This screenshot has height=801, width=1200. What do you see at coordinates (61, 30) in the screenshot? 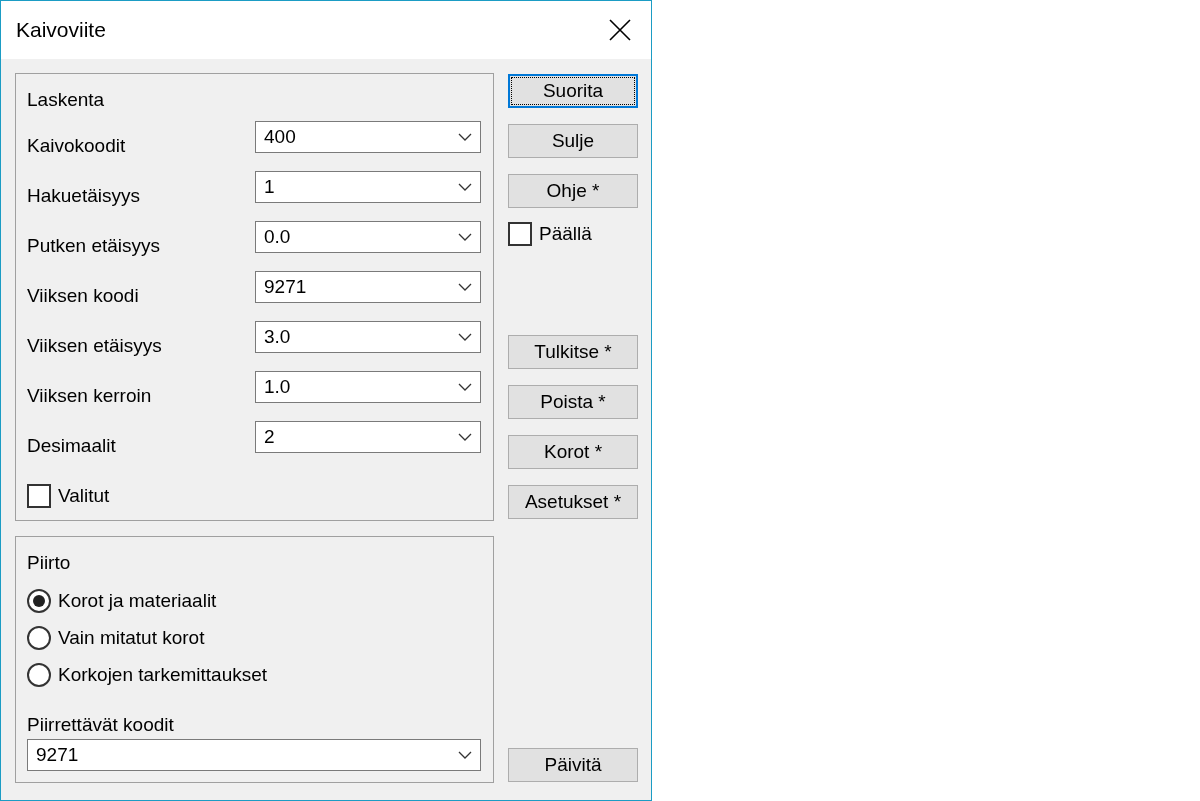
I see `window-title: Kaivoviite` at bounding box center [61, 30].